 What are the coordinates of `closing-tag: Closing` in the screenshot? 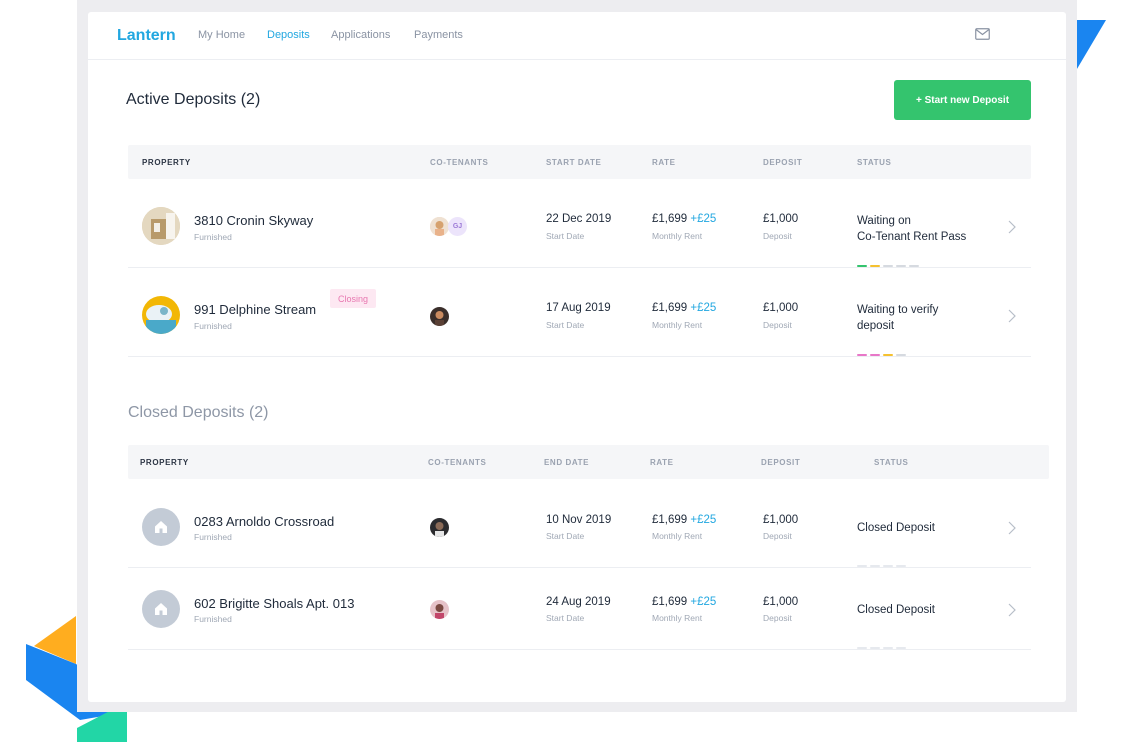 It's located at (353, 298).